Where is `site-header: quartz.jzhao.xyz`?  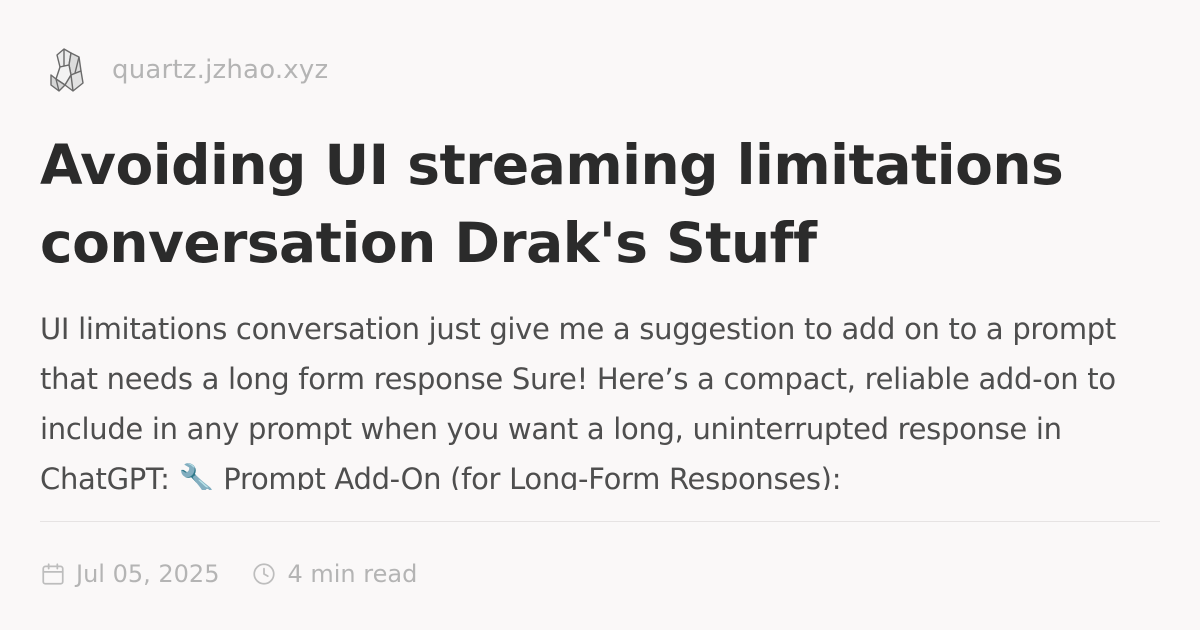 site-header: quartz.jzhao.xyz is located at coordinates (187, 70).